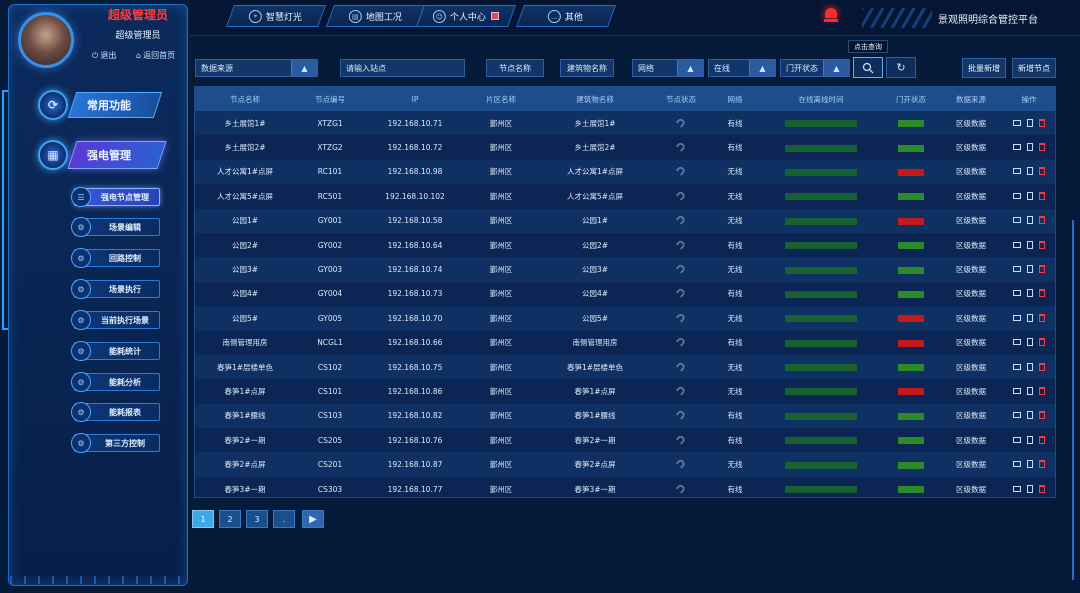  I want to click on column-header: 操作, so click(1028, 99).